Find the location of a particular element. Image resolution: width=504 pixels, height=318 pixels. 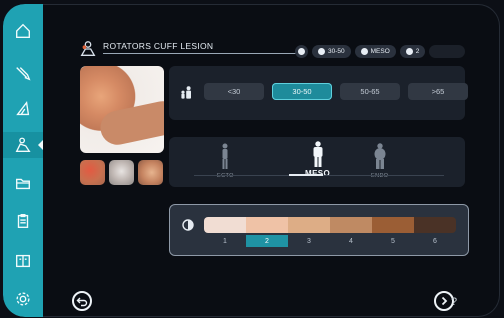

meso-figure-icon is located at coordinates (318, 154).